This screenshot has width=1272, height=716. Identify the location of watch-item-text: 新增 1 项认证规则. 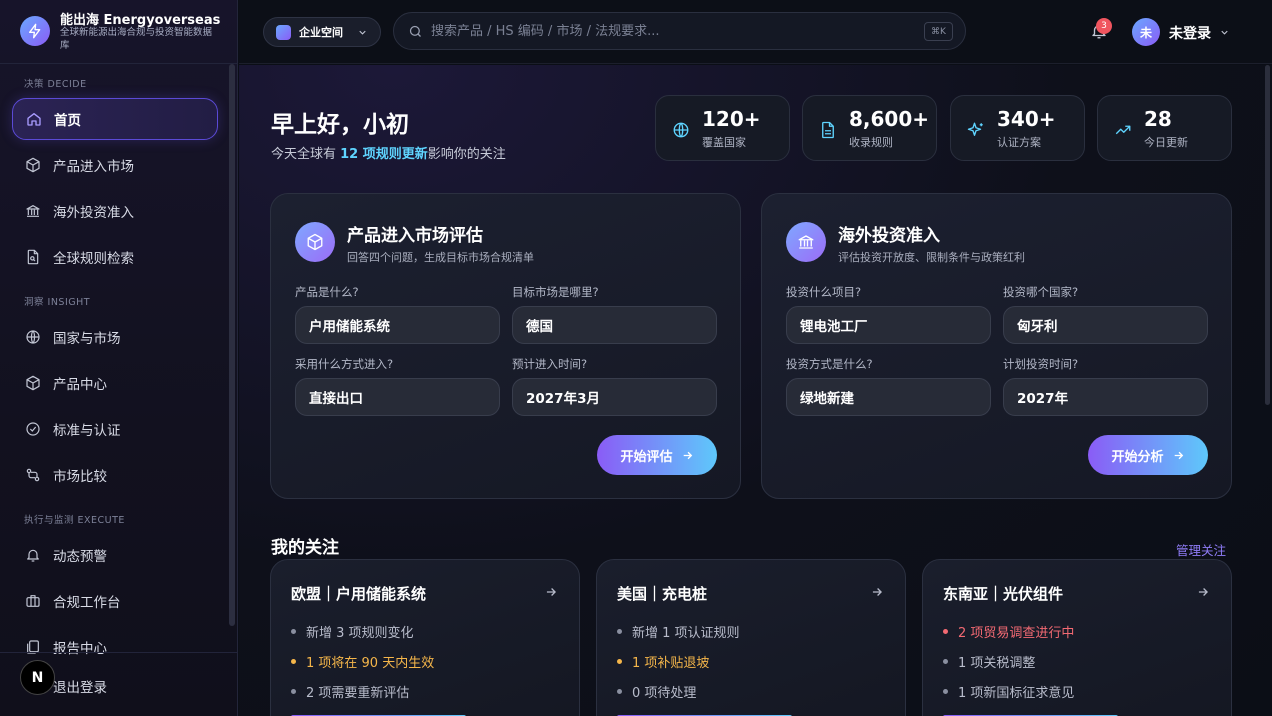
(686, 633).